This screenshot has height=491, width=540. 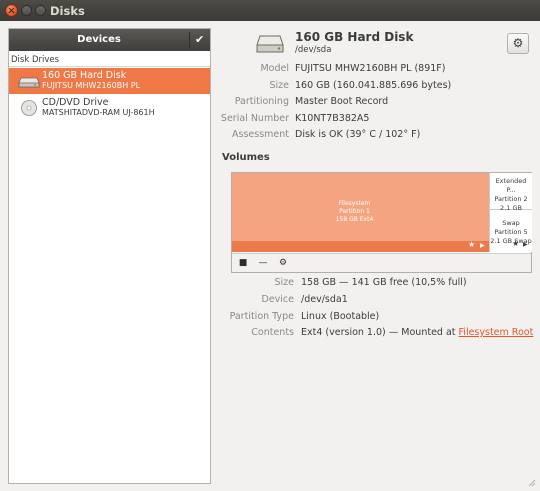 What do you see at coordinates (384, 282) in the screenshot?
I see `volume-size-value: 158 GB — 141 GB free (10,5% full)` at bounding box center [384, 282].